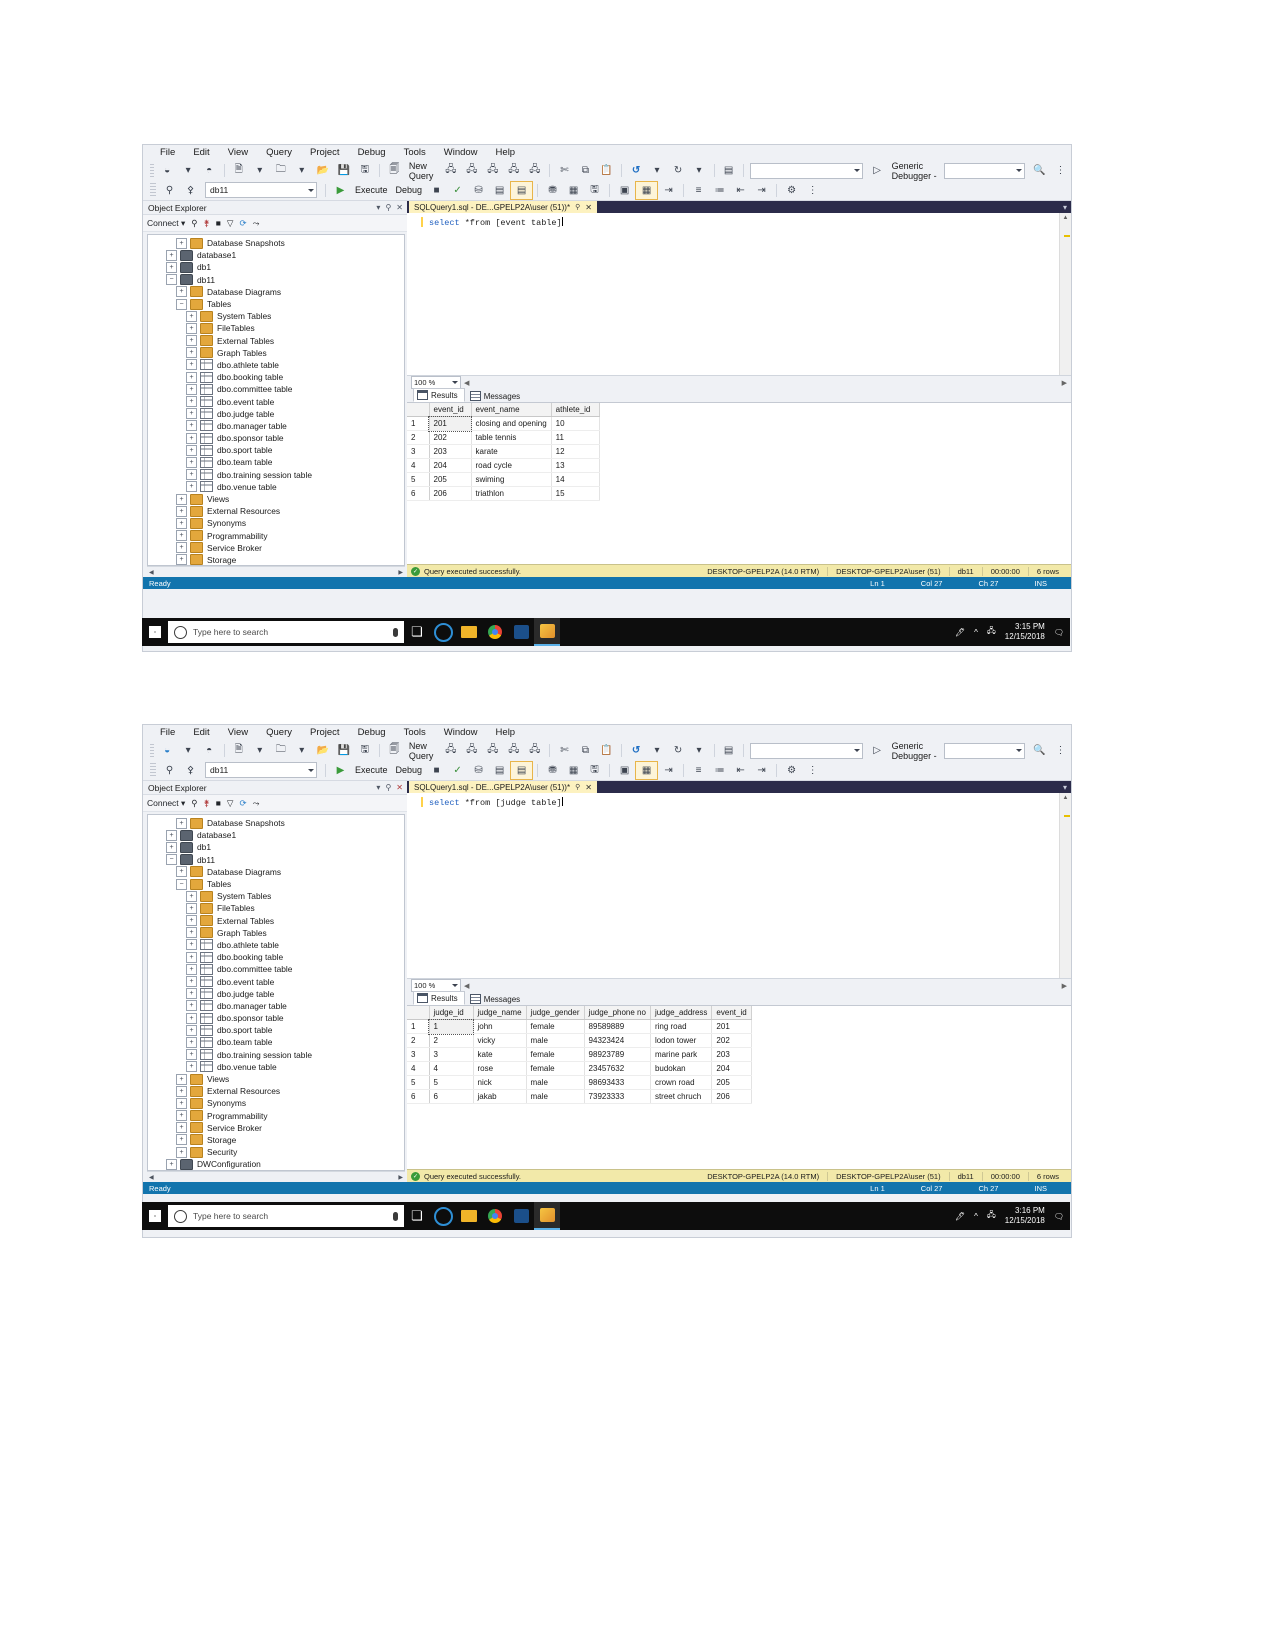 The image size is (1275, 1650). Describe the element at coordinates (791, 770) in the screenshot. I see `settings-icon: ⚙` at that location.